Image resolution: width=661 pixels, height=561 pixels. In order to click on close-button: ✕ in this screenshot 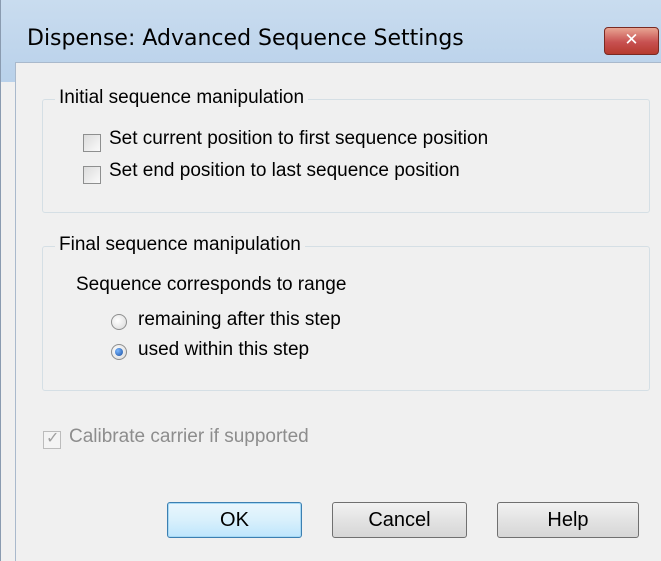, I will do `click(631, 41)`.